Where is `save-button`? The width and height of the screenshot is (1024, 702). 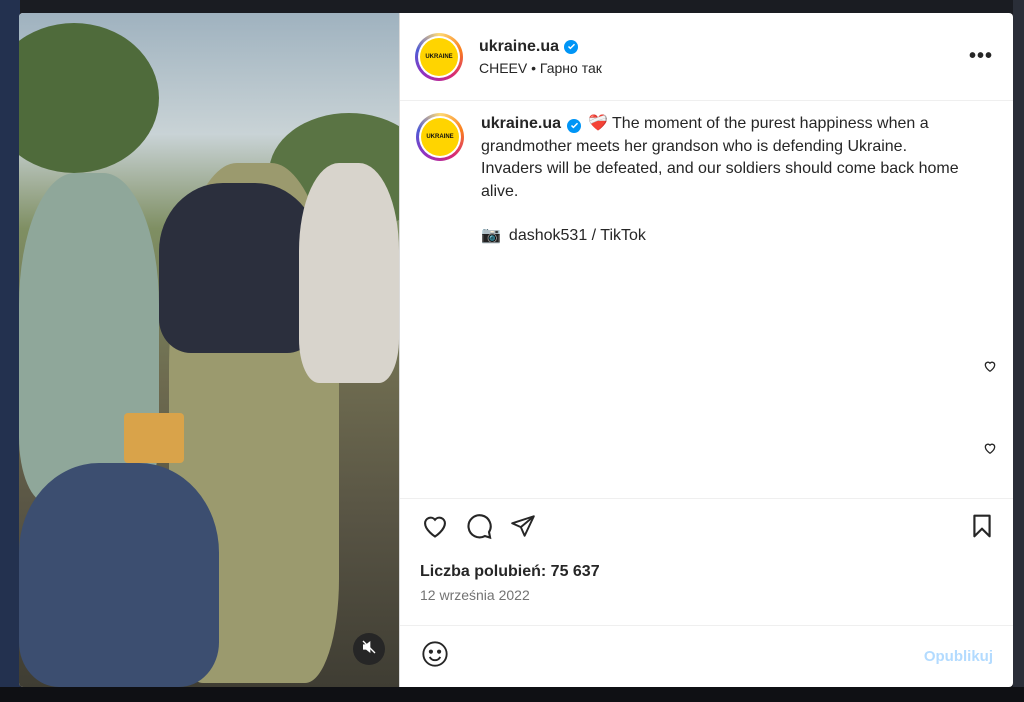
save-button is located at coordinates (982, 528).